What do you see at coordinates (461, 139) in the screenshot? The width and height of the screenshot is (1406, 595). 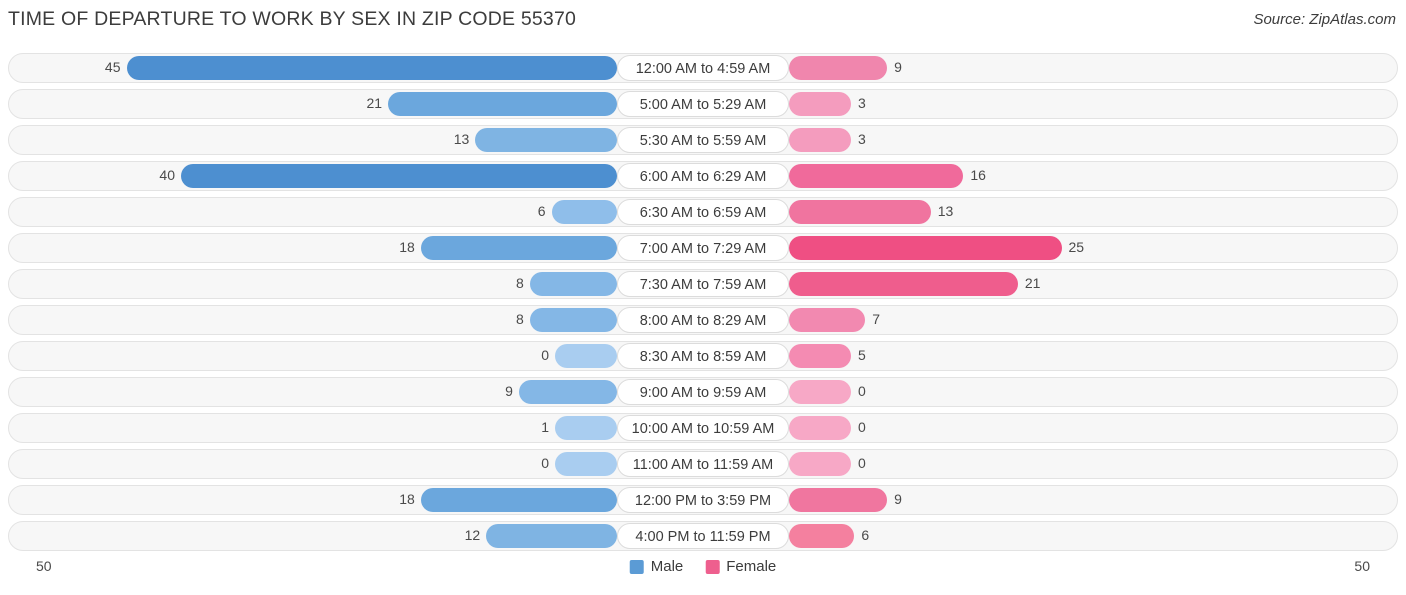 I see `value-label-male: 13` at bounding box center [461, 139].